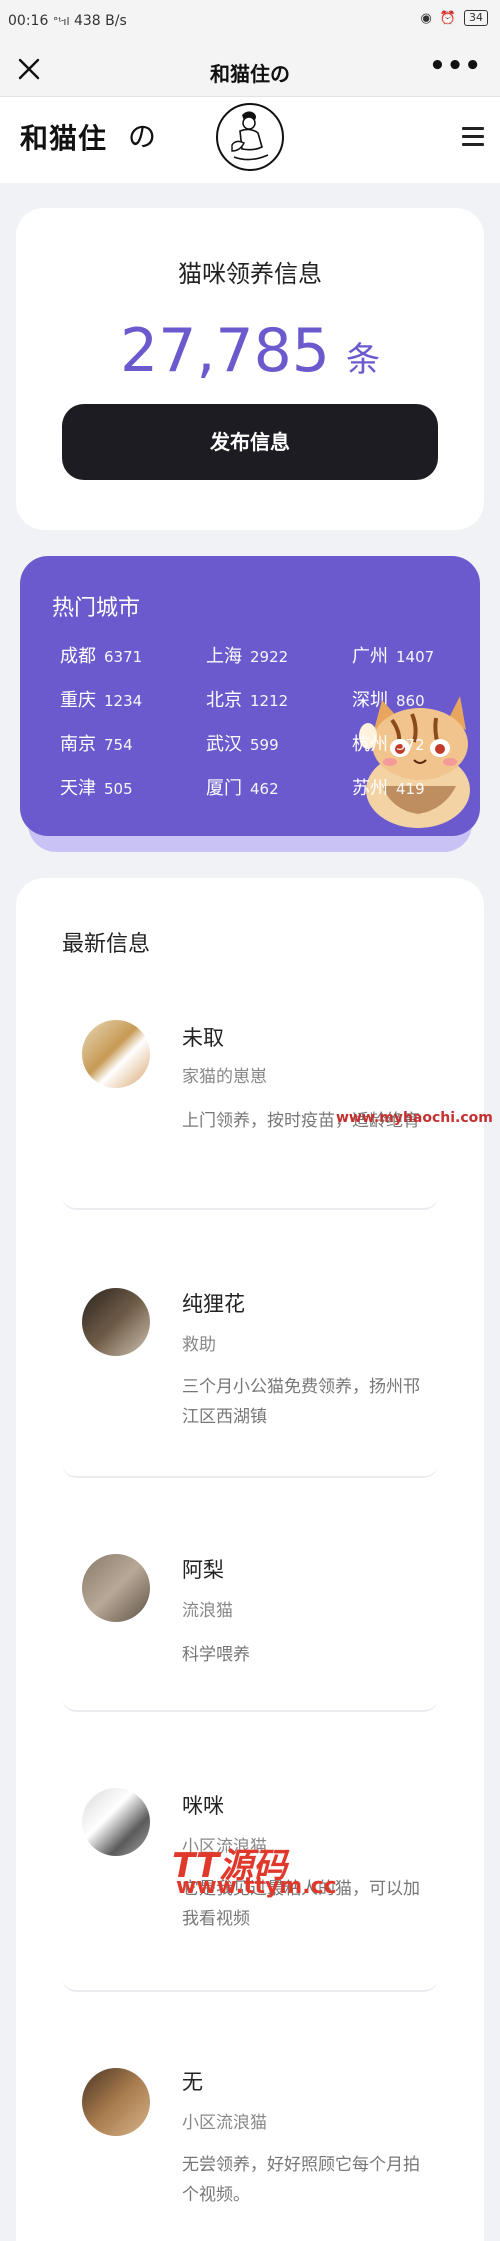 The image size is (500, 2241). What do you see at coordinates (203, 1806) in the screenshot?
I see `item-name: 咪咪` at bounding box center [203, 1806].